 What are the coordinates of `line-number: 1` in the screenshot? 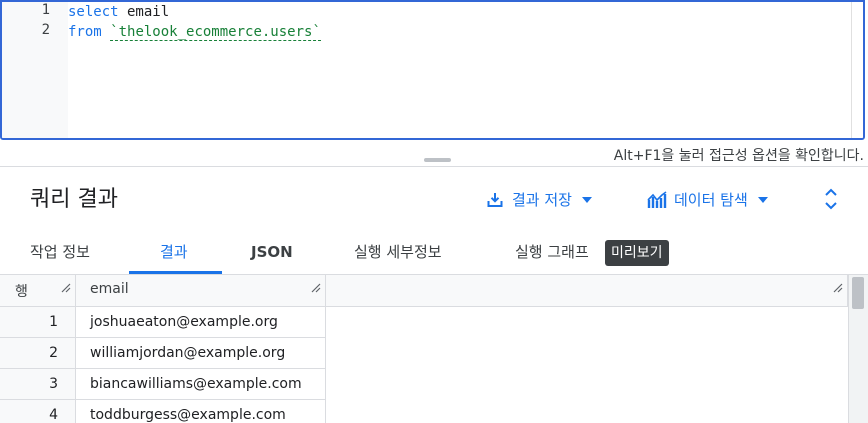 It's located at (45, 10).